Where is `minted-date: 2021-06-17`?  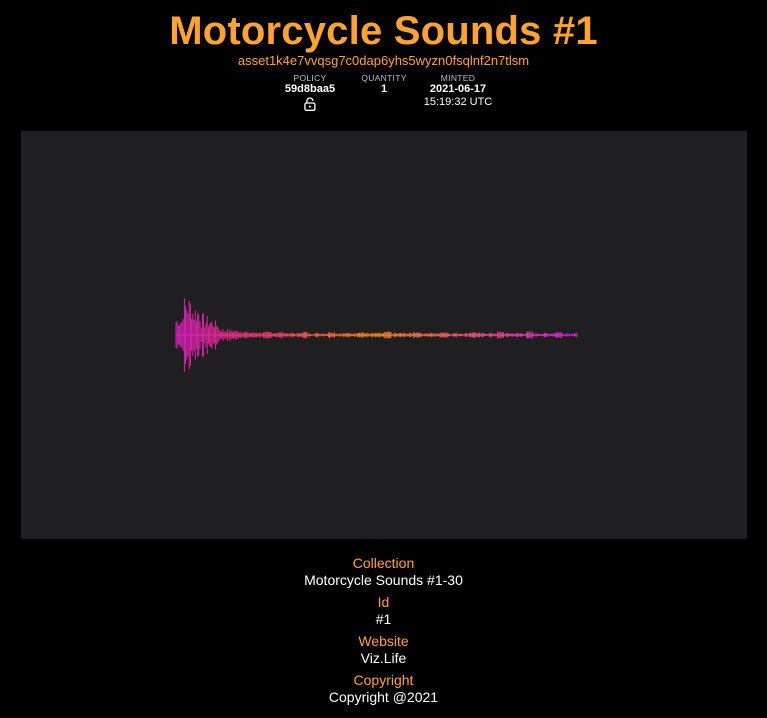 minted-date: 2021-06-17 is located at coordinates (458, 89).